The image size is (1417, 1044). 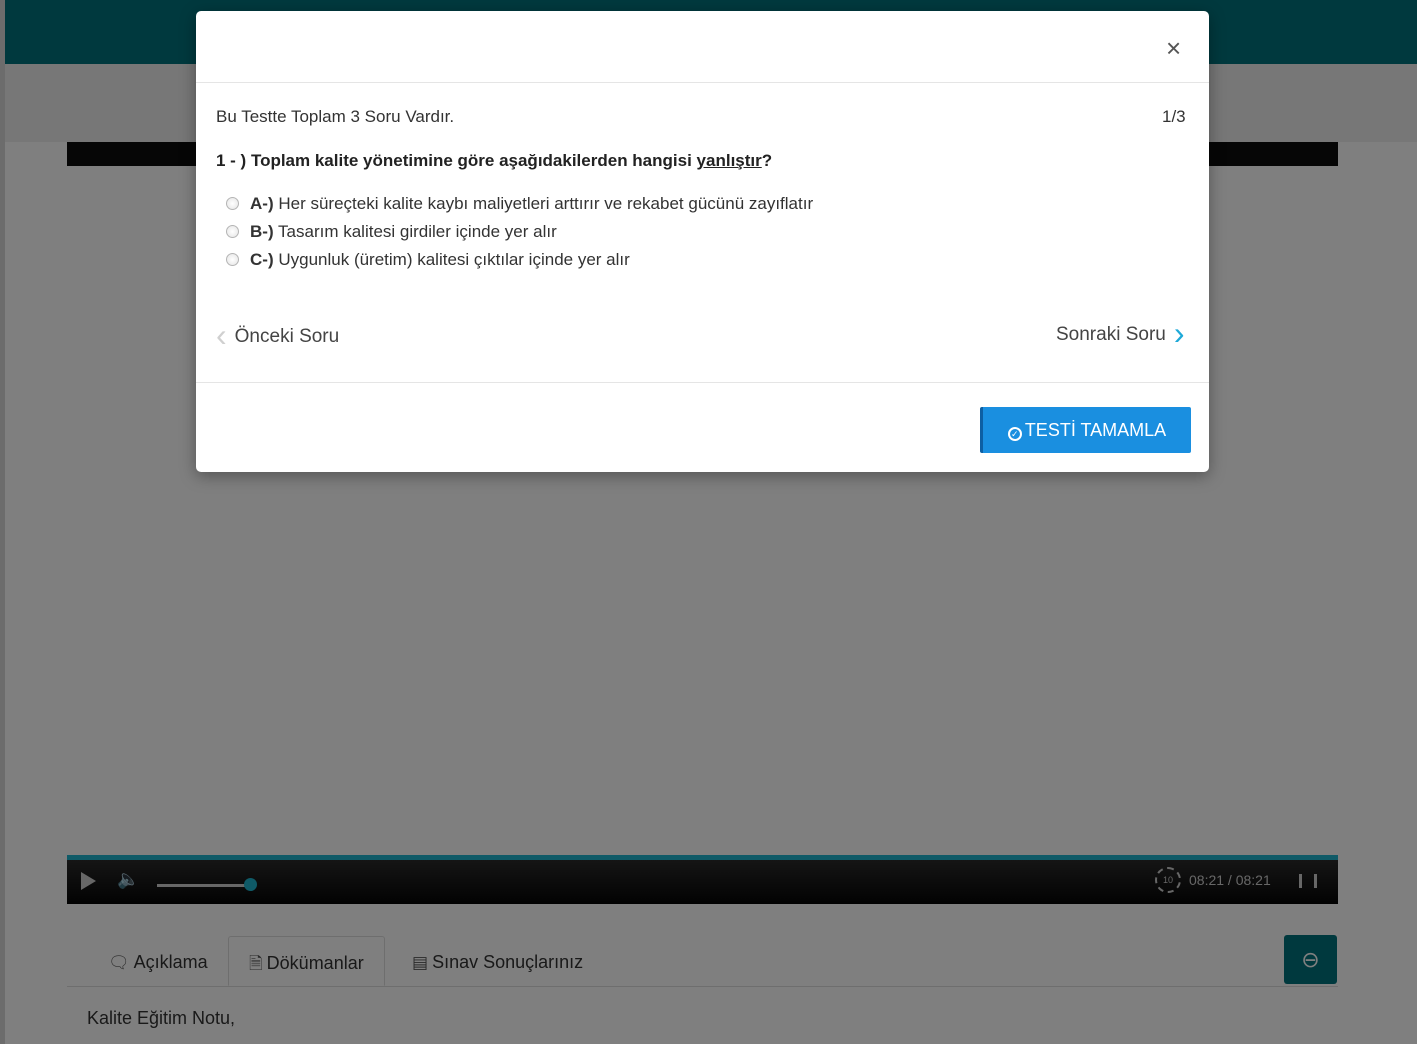 What do you see at coordinates (1174, 116) in the screenshot?
I see `question-counter: 1/3` at bounding box center [1174, 116].